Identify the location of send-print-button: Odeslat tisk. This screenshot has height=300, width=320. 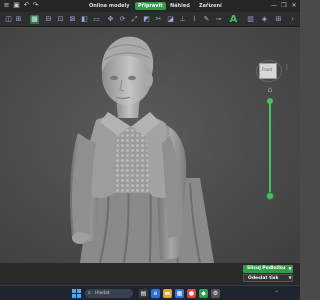
(268, 278).